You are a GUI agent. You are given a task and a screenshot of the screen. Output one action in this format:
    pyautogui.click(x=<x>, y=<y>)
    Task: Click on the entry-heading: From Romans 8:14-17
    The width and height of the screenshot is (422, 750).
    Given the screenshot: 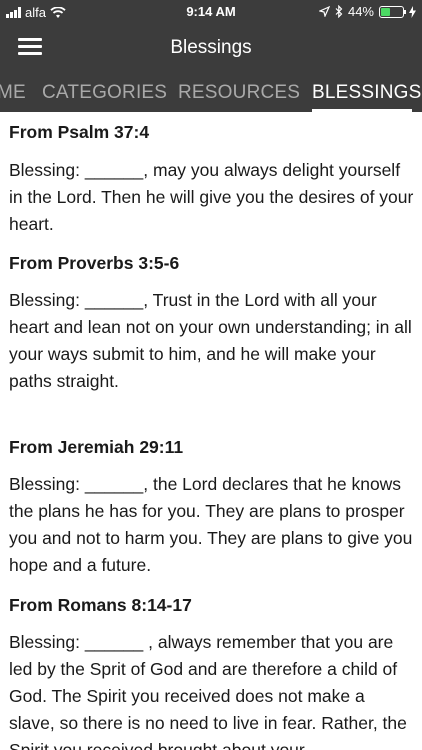 What is the action you would take?
    pyautogui.click(x=100, y=605)
    